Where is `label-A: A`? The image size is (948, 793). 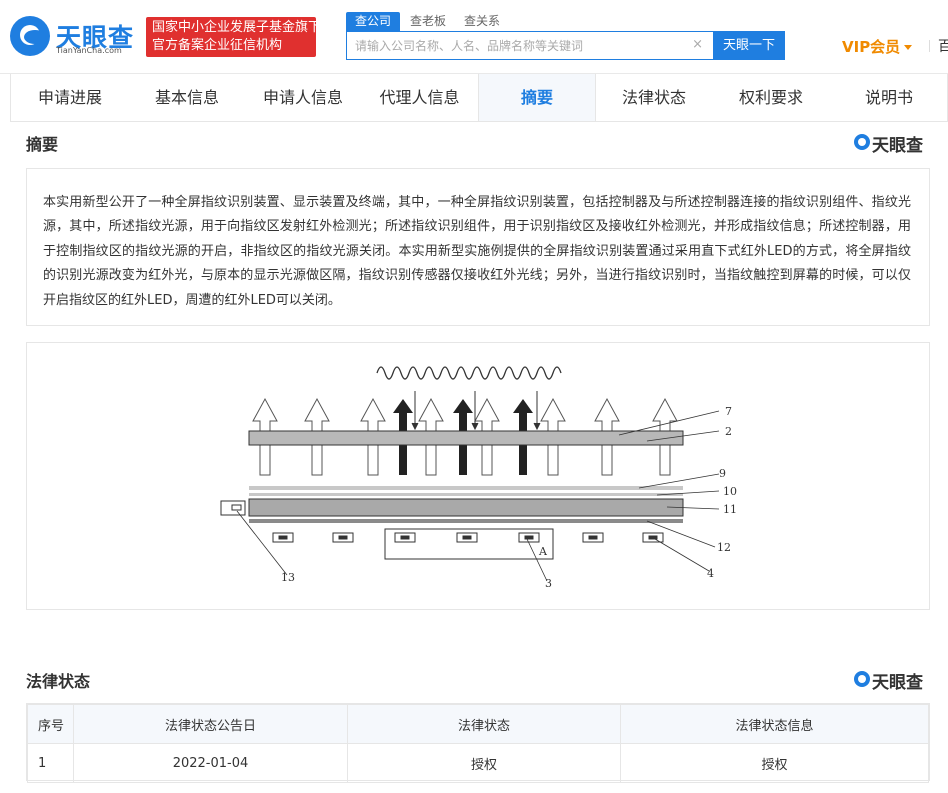 label-A: A is located at coordinates (543, 551).